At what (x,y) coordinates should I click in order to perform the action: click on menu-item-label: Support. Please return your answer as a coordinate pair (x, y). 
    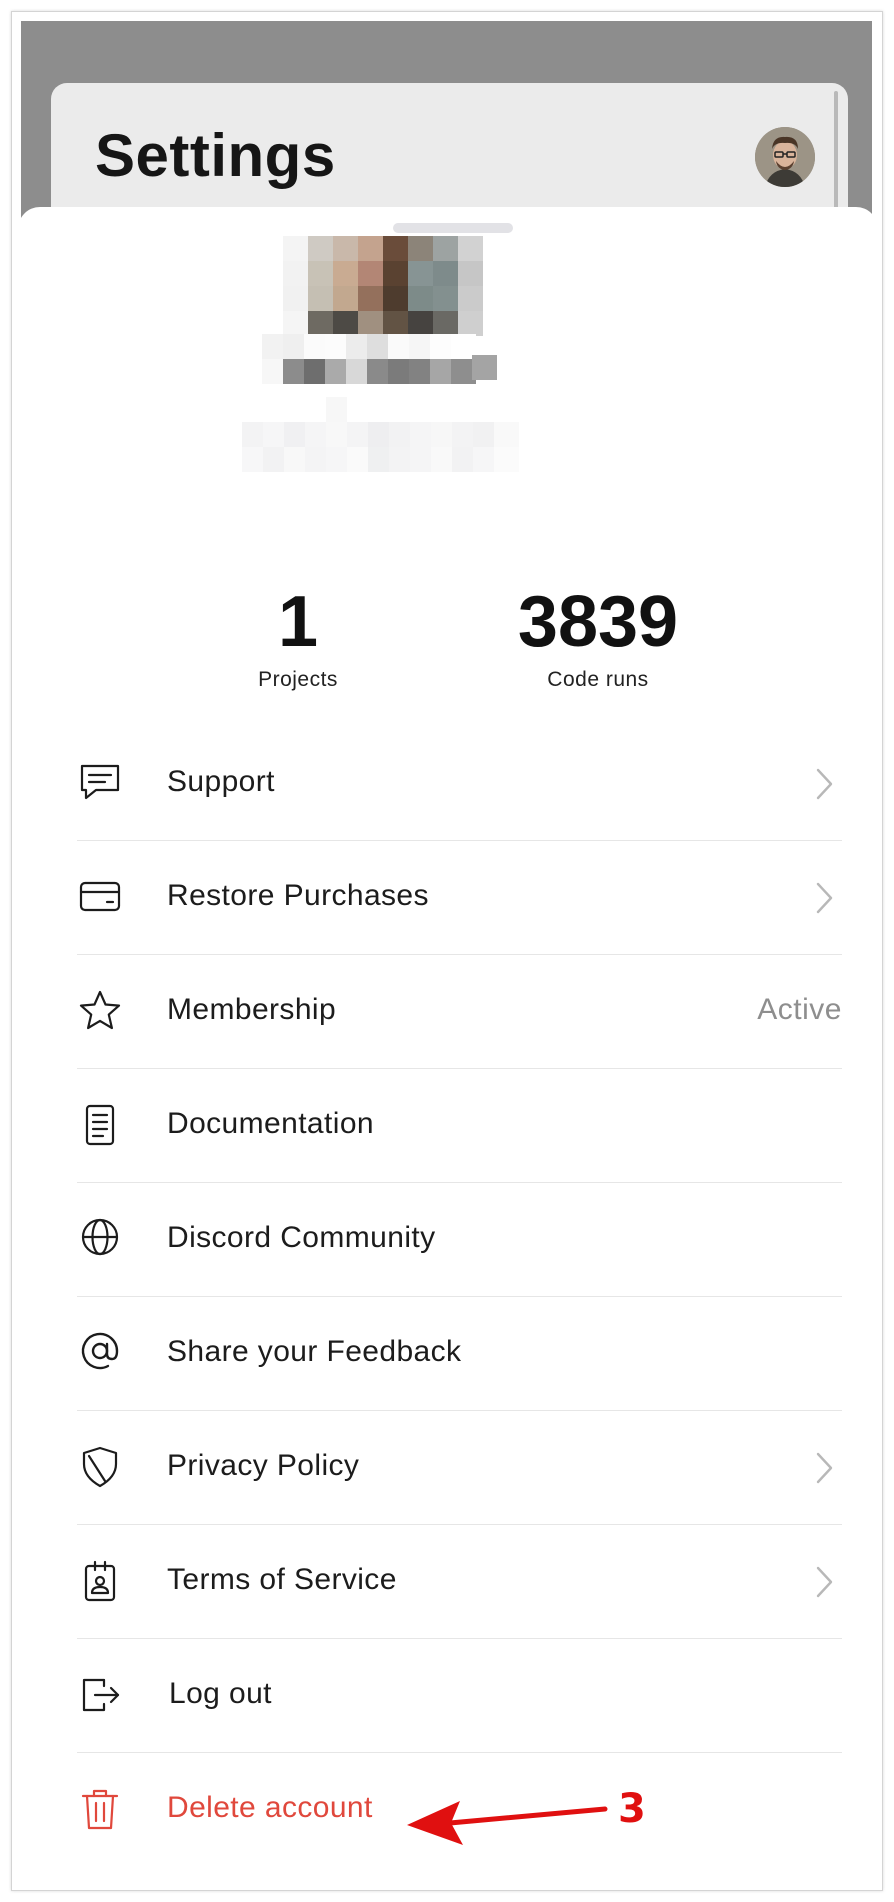
    Looking at the image, I should click on (221, 781).